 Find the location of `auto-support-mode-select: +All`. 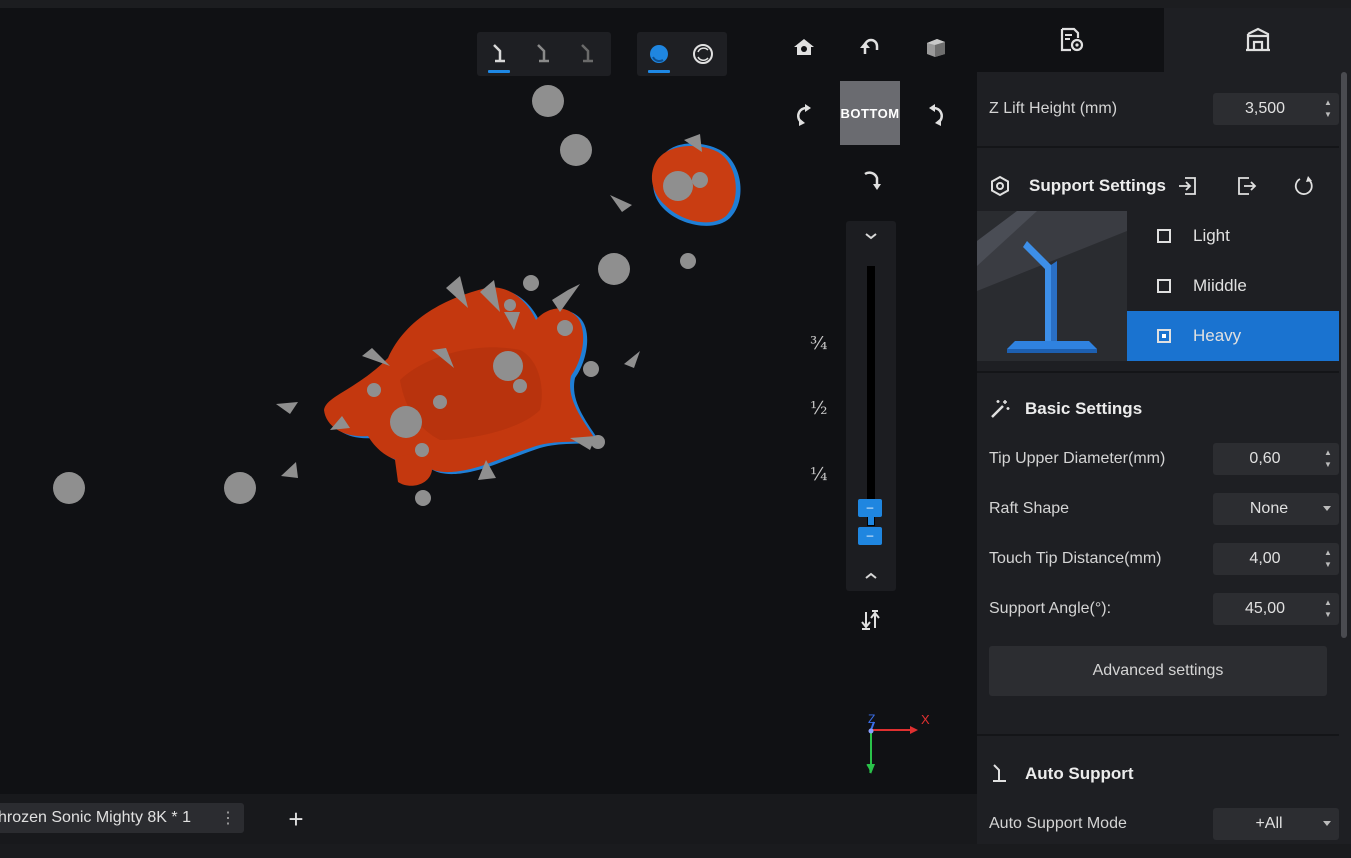

auto-support-mode-select: +All is located at coordinates (1276, 824).